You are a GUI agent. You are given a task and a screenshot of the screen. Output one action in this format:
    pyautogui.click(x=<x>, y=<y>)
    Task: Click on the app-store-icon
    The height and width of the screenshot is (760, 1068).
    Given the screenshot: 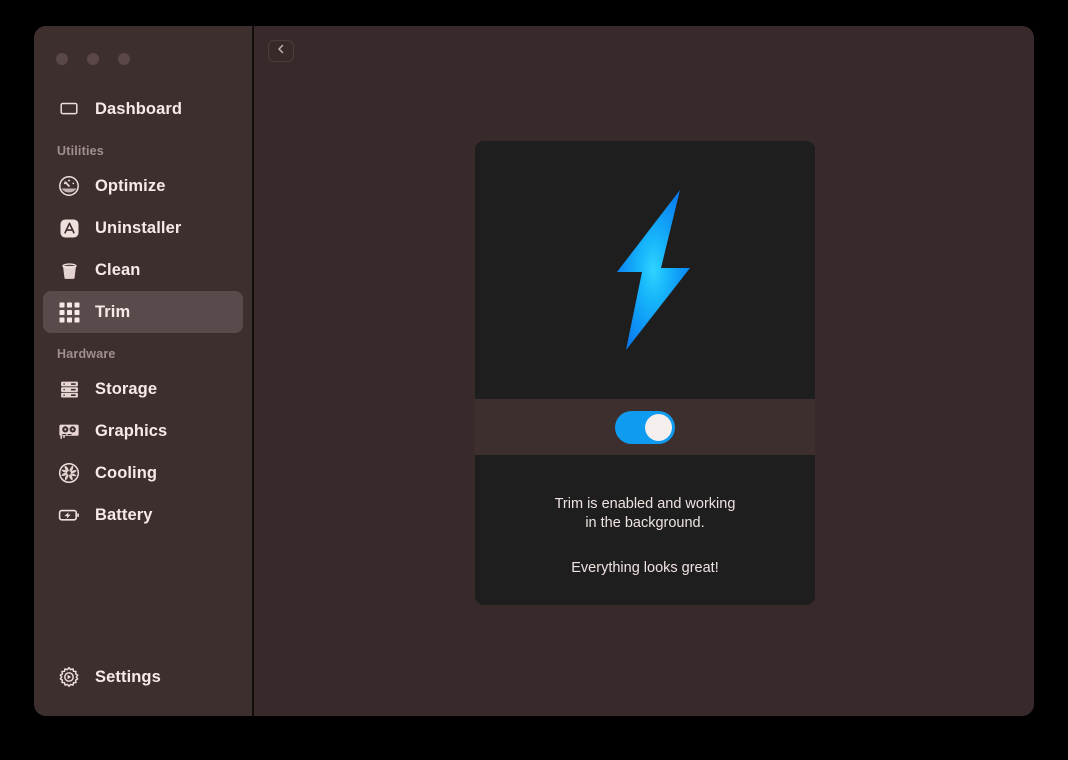 What is the action you would take?
    pyautogui.click(x=69, y=228)
    